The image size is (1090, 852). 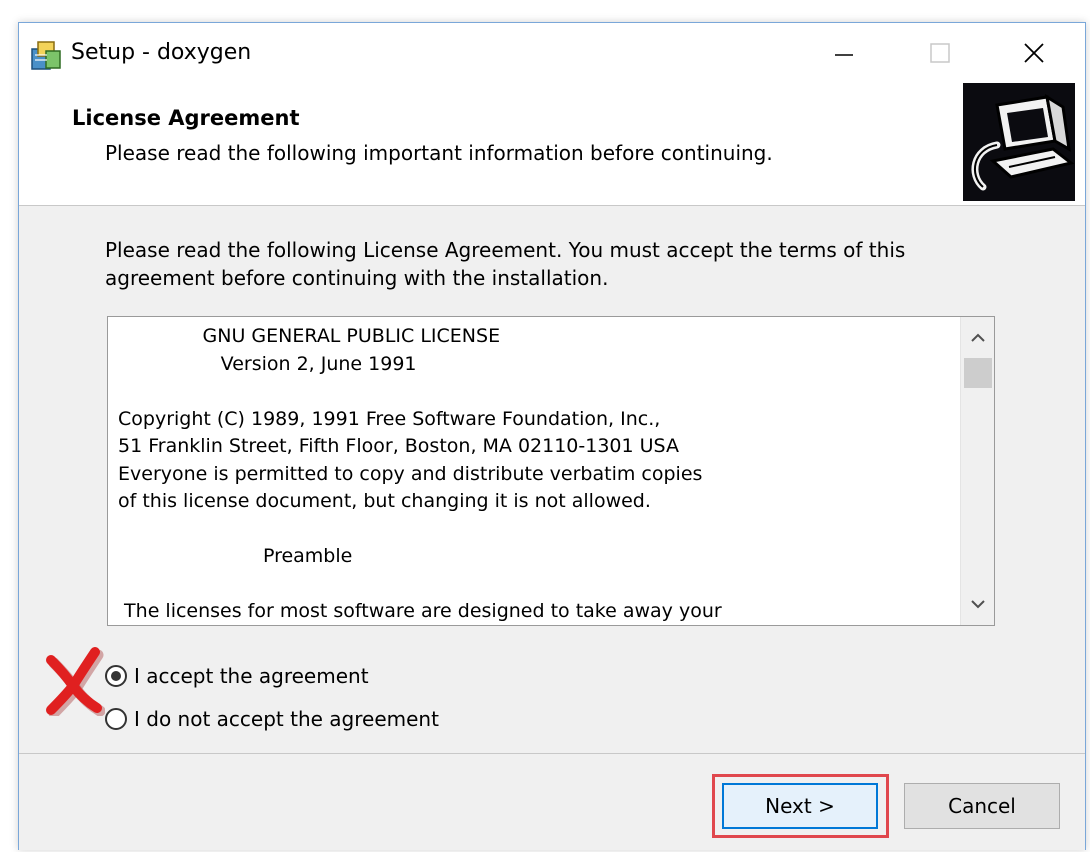 I want to click on maximize-button, so click(x=941, y=53).